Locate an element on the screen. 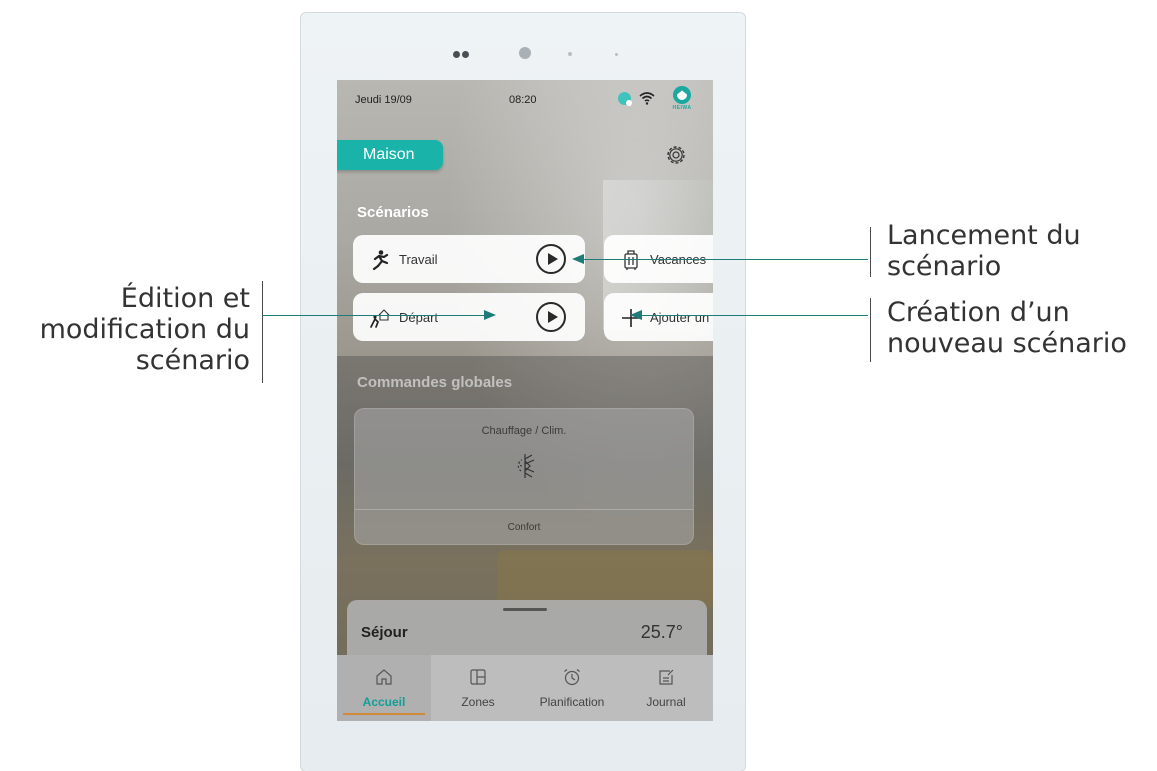  heating-mode-value: Confort is located at coordinates (524, 527).